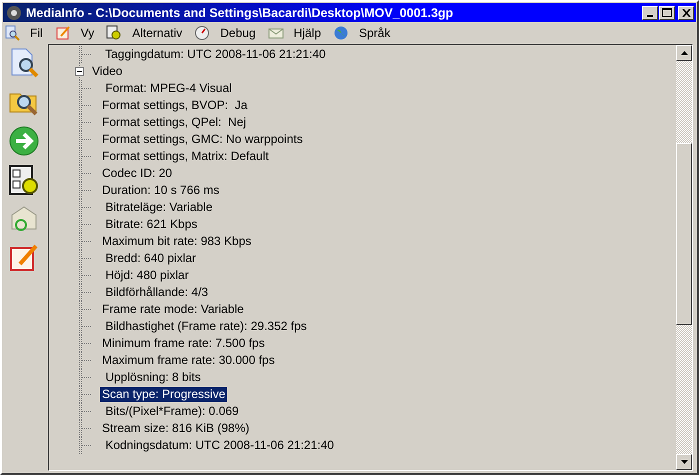 Image resolution: width=699 pixels, height=475 pixels. Describe the element at coordinates (240, 13) in the screenshot. I see `window-title: MediaInfo - C:\Documents and Settings\Bacardi\Desktop\MOV_0001.3gp` at that location.